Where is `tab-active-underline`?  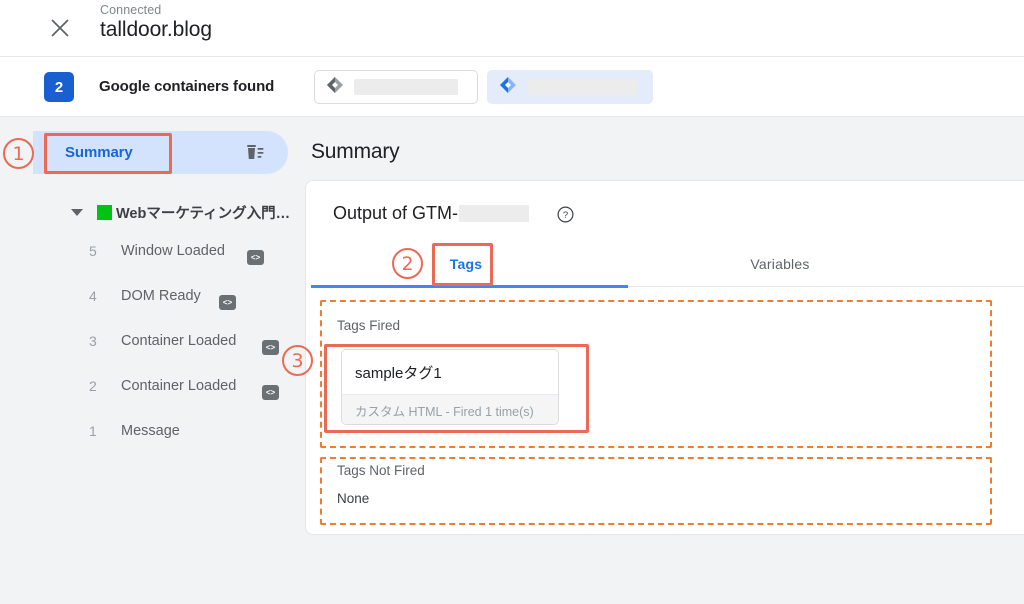 tab-active-underline is located at coordinates (469, 286).